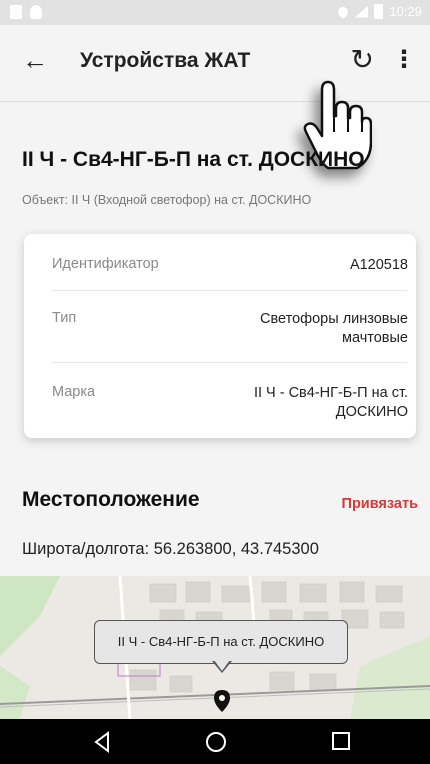  Describe the element at coordinates (193, 159) in the screenshot. I see `device-name: II Ч - Св4-НГ-Б-П на ст. ДОСКИНО` at that location.